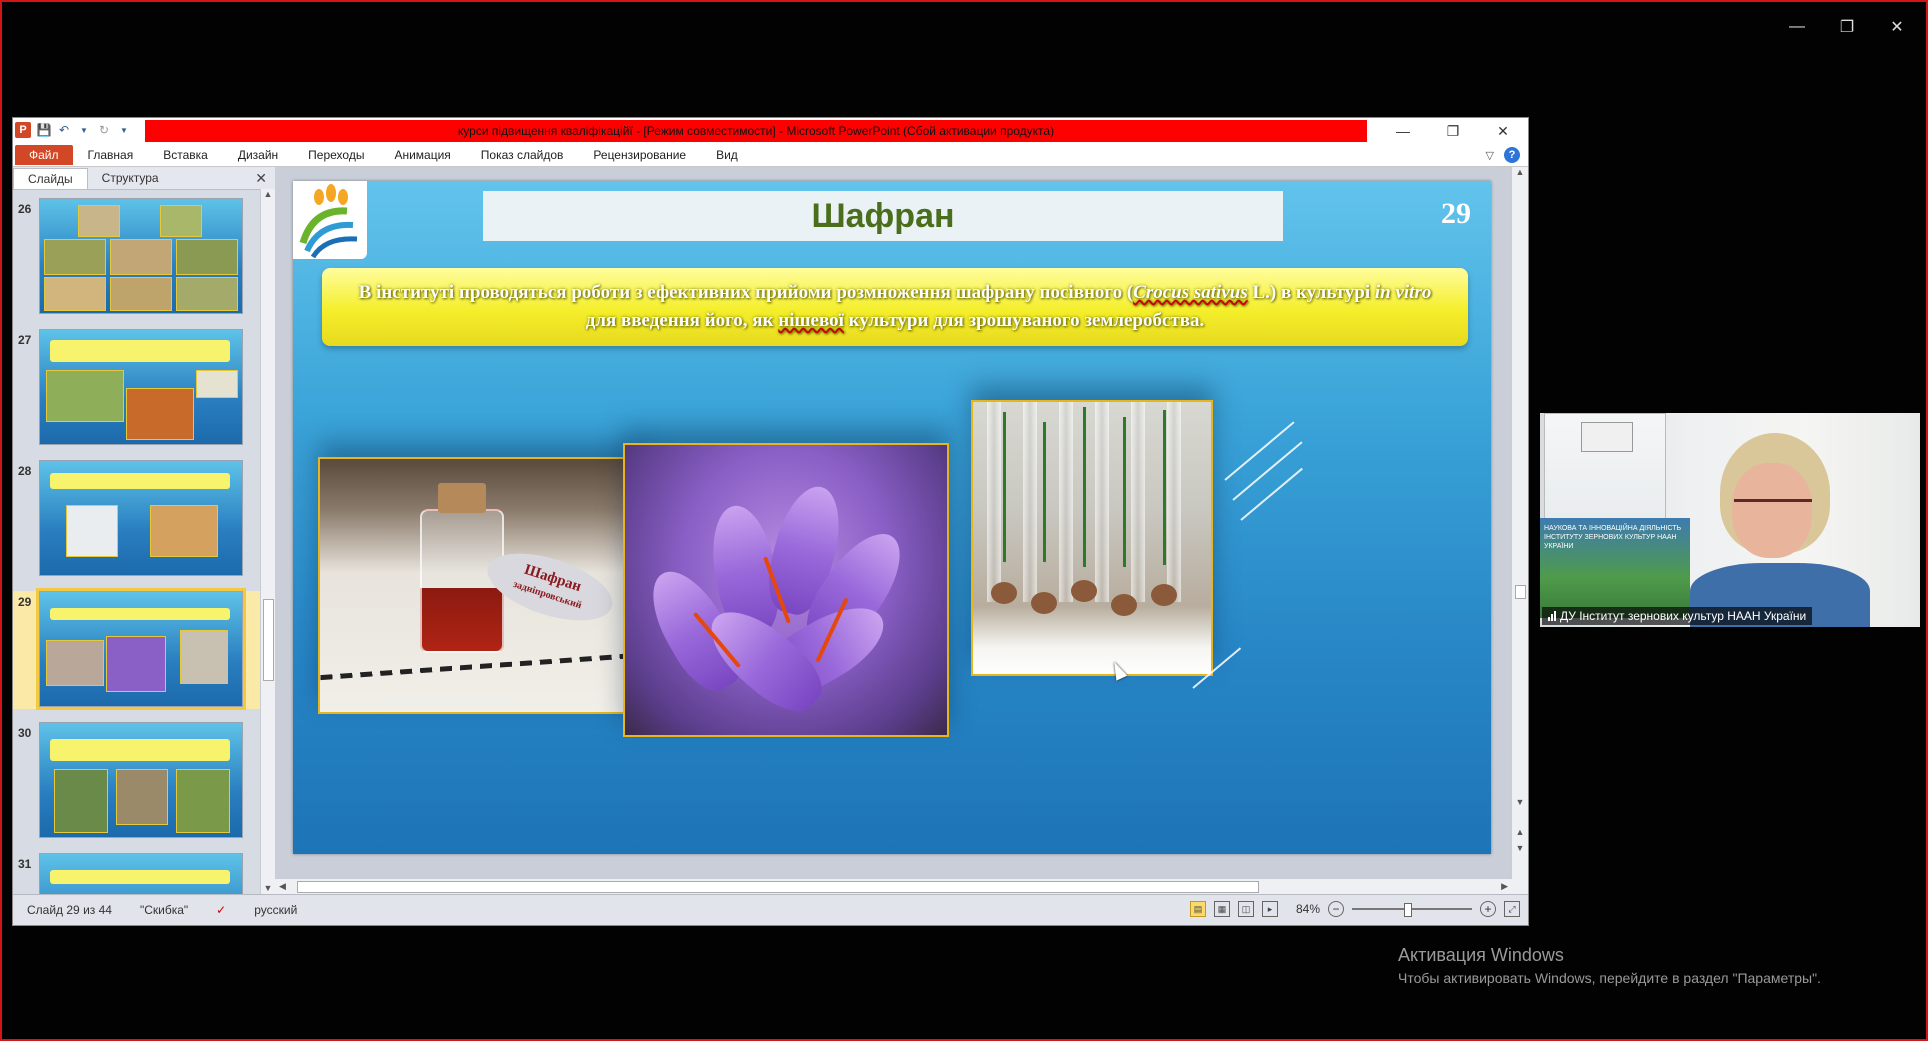 This screenshot has width=1928, height=1041. I want to click on stage-horizontal-scrollbar: ◀ ▶, so click(893, 886).